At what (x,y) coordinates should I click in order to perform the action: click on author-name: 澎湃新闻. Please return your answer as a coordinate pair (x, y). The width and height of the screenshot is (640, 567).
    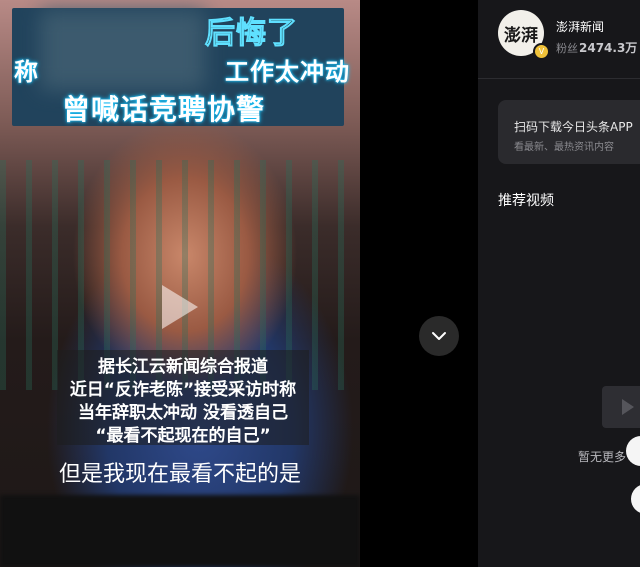
    Looking at the image, I should click on (580, 26).